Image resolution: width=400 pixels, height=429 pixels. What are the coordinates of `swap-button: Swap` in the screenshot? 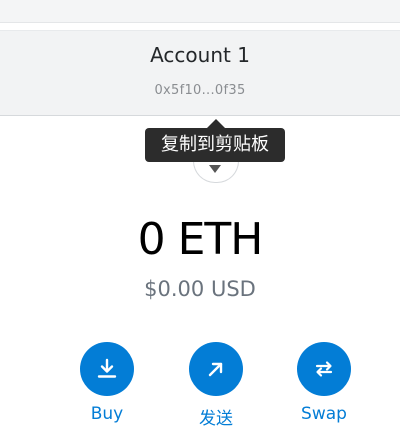 It's located at (324, 383).